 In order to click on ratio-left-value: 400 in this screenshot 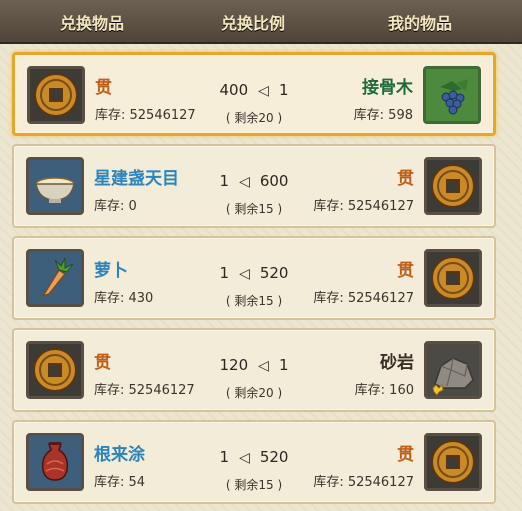, I will do `click(234, 90)`.